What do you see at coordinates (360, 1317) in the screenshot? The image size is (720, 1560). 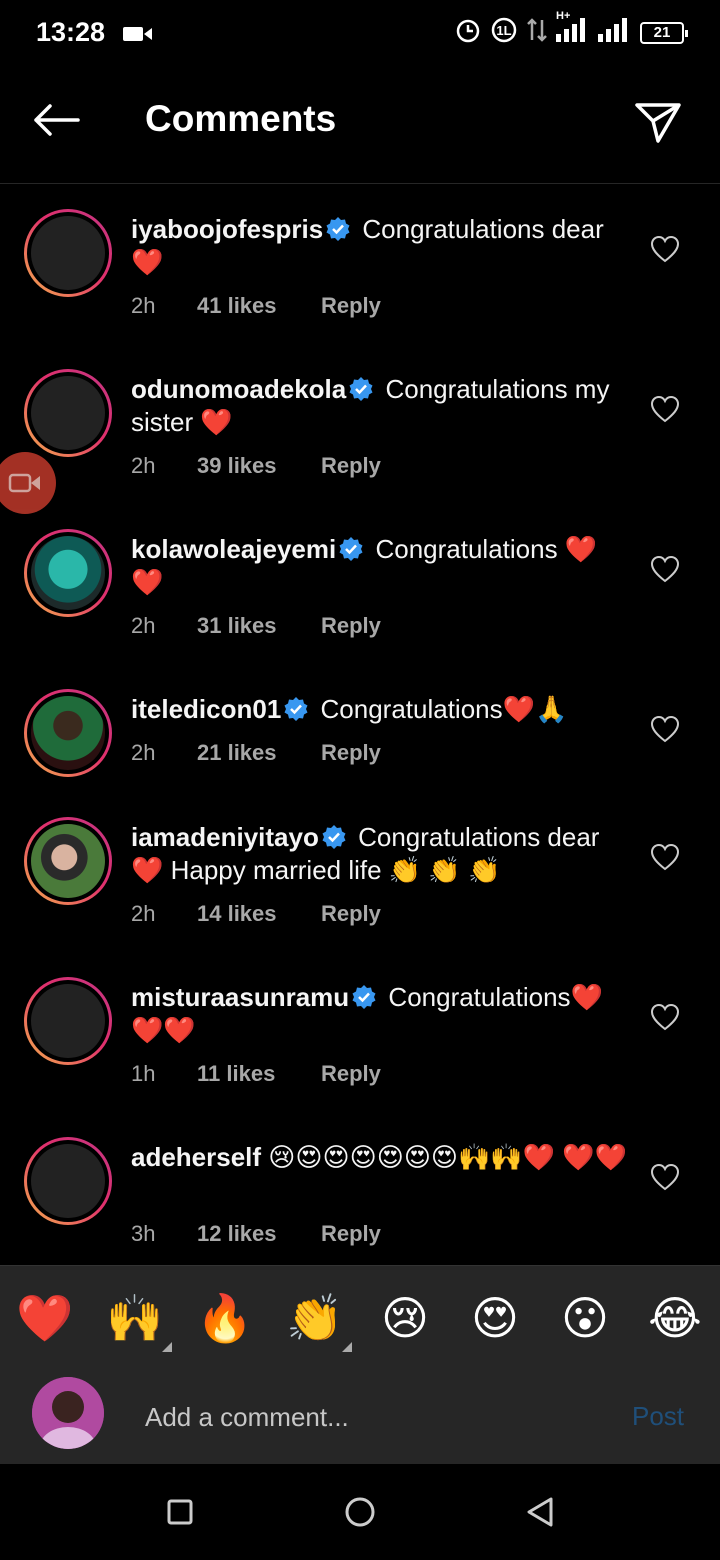 I see `emoji-reaction-bar: ❤️ 🙌 🔥 👏 😢 😍 😮 😂` at bounding box center [360, 1317].